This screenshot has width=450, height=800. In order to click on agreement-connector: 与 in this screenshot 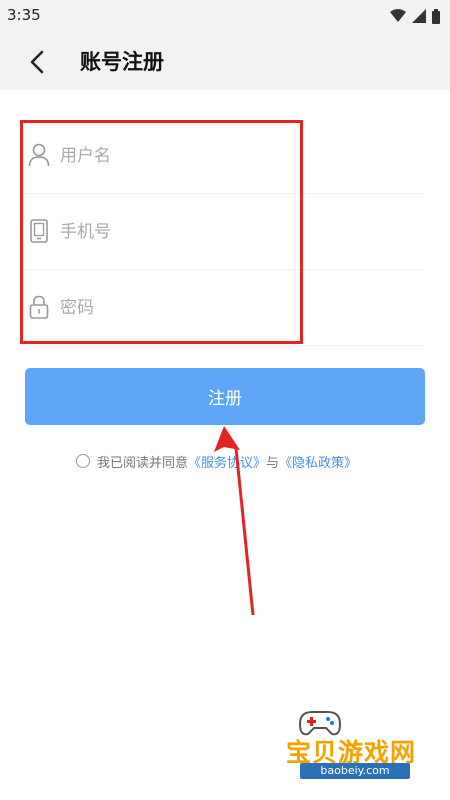, I will do `click(273, 463)`.